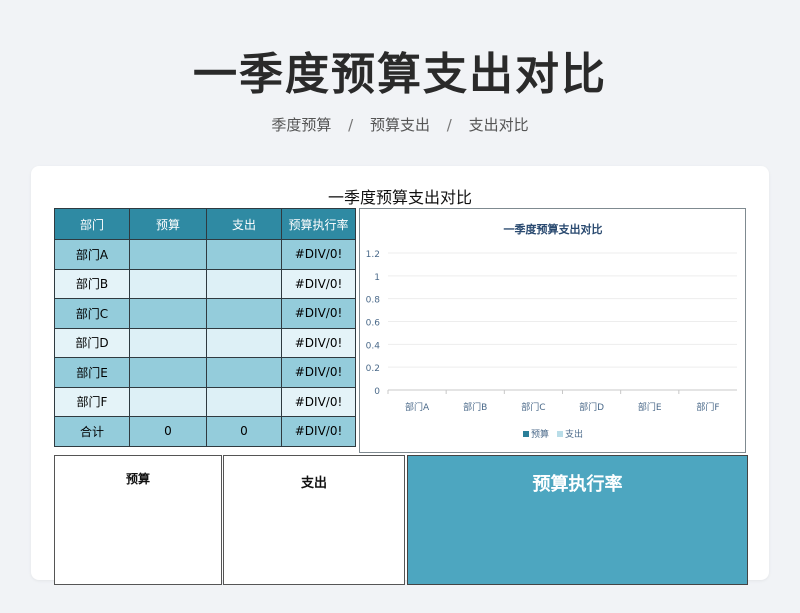 The image size is (800, 613). What do you see at coordinates (137, 479) in the screenshot?
I see `budget-panel-title: 预算` at bounding box center [137, 479].